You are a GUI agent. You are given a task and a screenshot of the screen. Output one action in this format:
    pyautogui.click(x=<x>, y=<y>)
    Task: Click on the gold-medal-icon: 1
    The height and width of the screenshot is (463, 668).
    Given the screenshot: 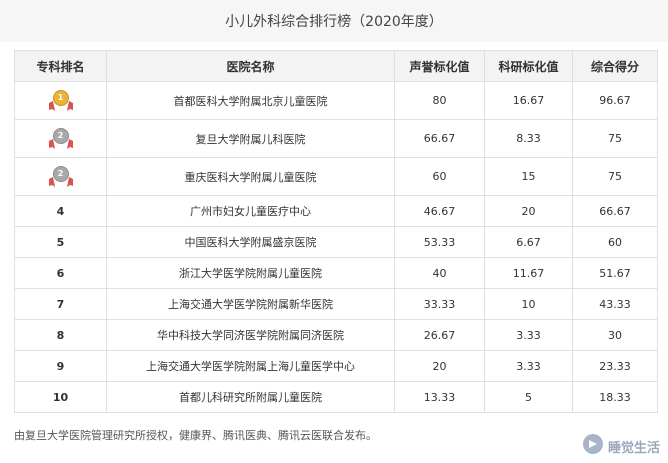 What is the action you would take?
    pyautogui.click(x=61, y=101)
    